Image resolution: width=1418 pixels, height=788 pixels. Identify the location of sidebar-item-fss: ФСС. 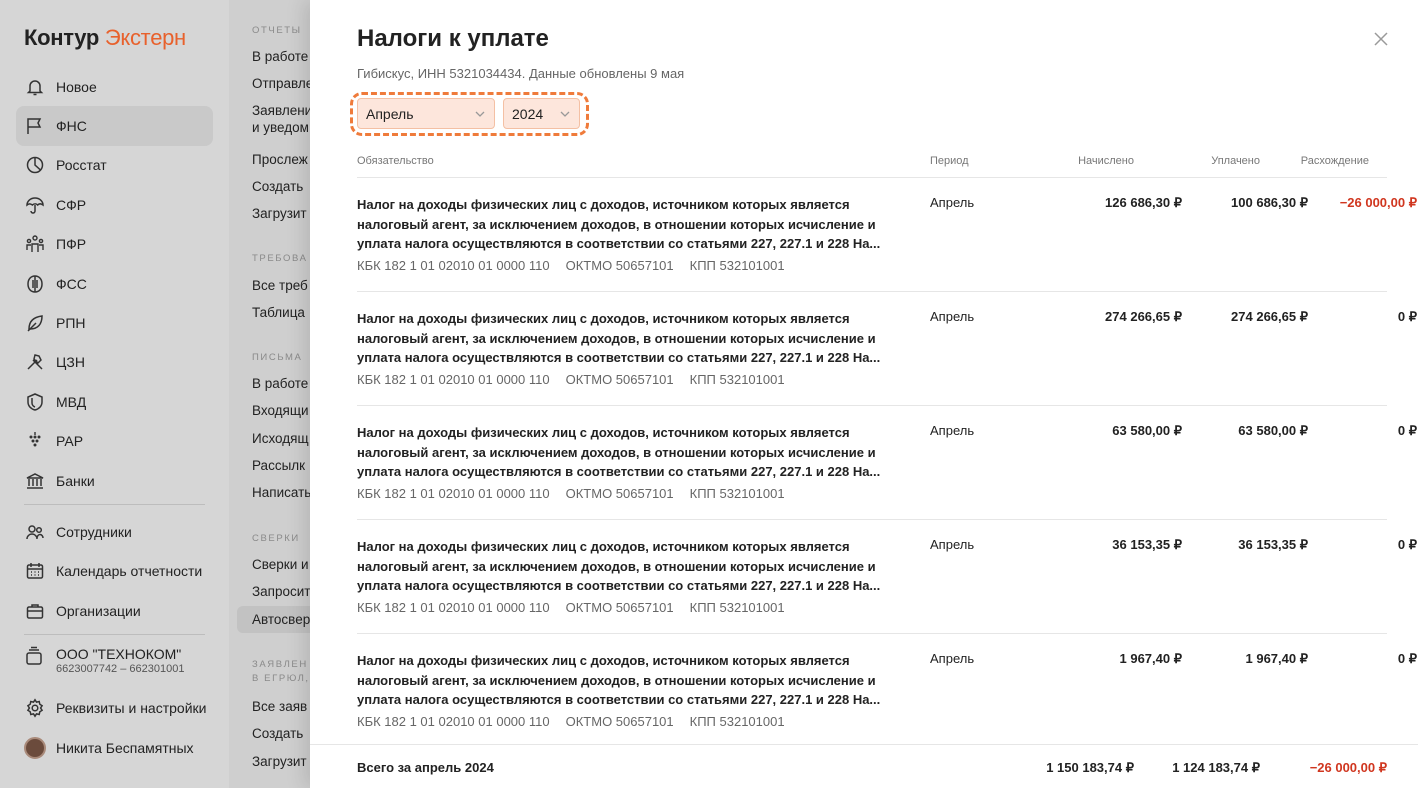
(114, 283).